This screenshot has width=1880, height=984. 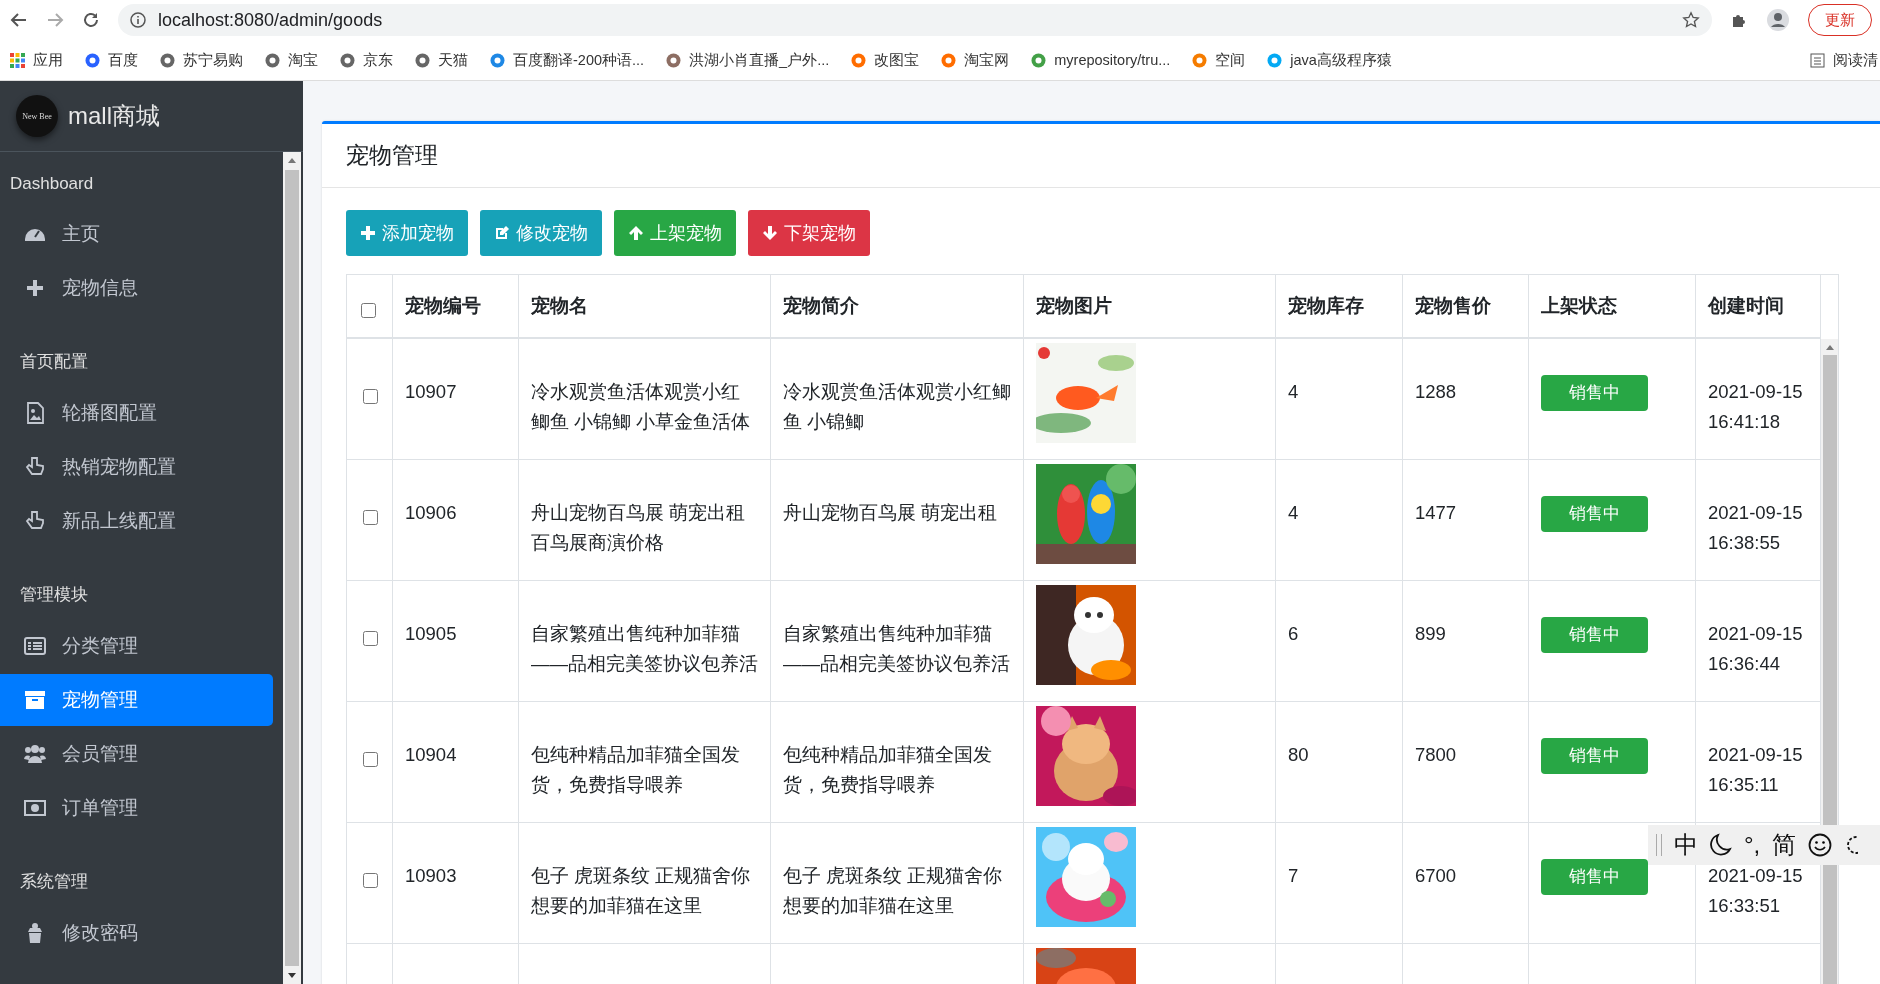 What do you see at coordinates (136, 413) in the screenshot?
I see `nav-item: 轮播图配置` at bounding box center [136, 413].